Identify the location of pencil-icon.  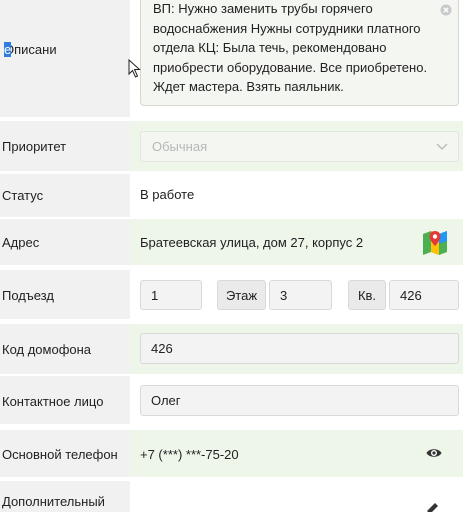
(432, 507).